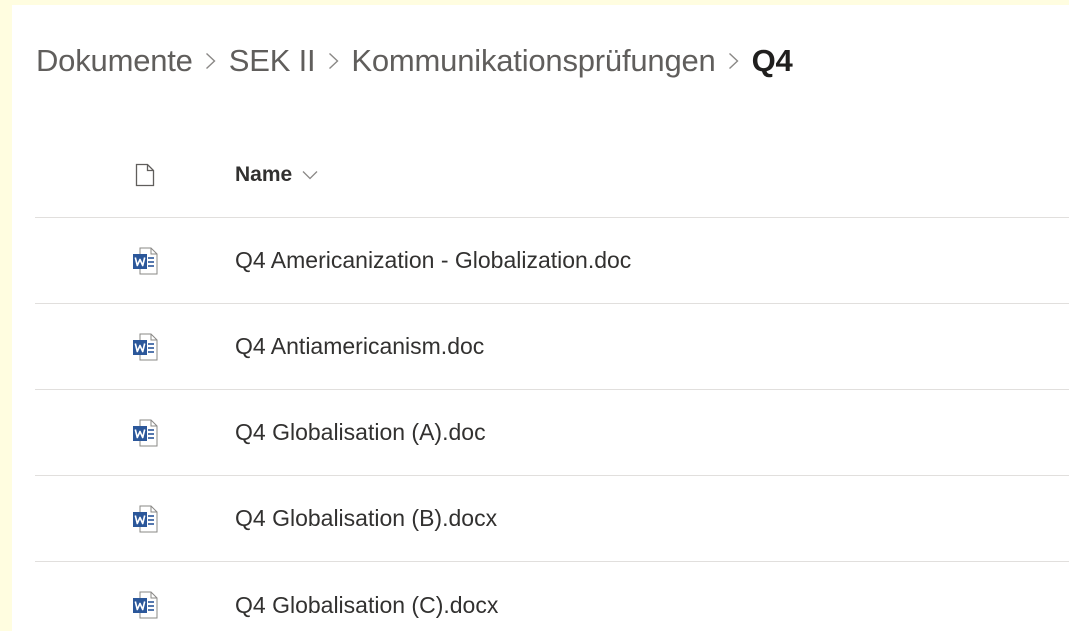 The width and height of the screenshot is (1069, 631). I want to click on file-row: Q4 Americanization - Globalization.doc, so click(552, 261).